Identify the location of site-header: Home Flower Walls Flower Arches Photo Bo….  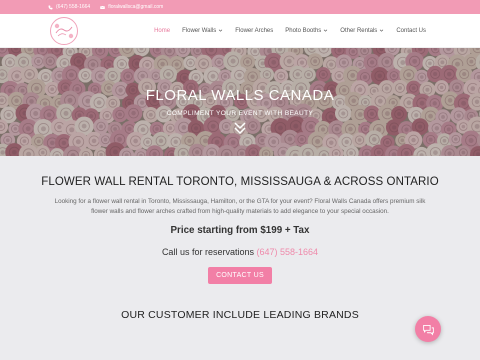
(240, 31).